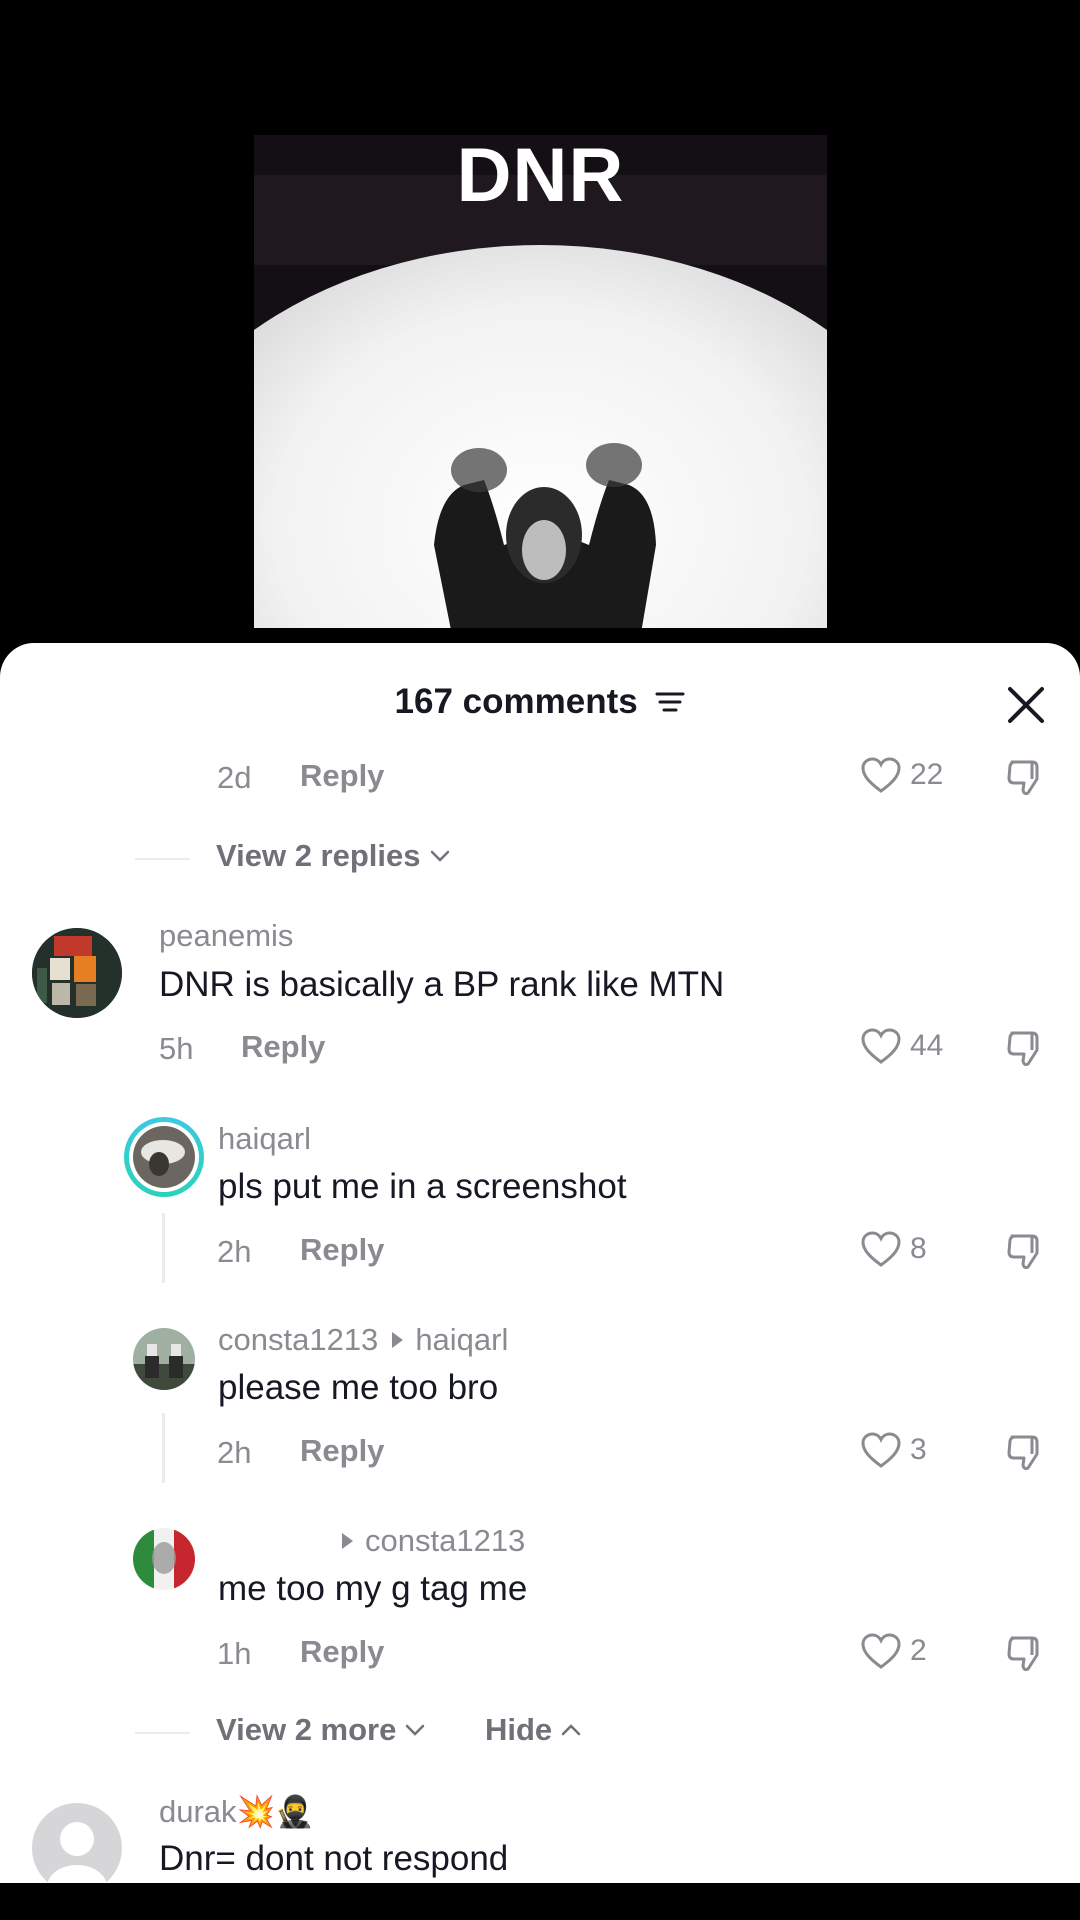  I want to click on comment-username: peanemis, so click(226, 936).